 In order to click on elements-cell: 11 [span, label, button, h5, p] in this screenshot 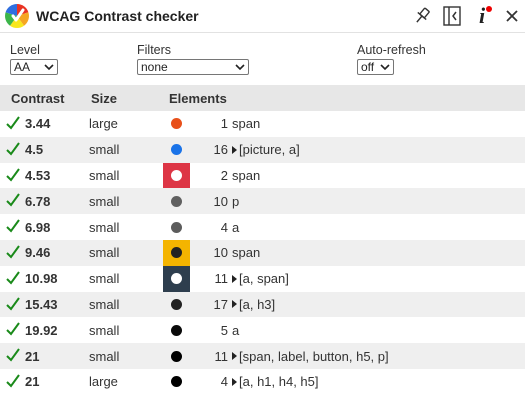, I will do `click(294, 356)`.